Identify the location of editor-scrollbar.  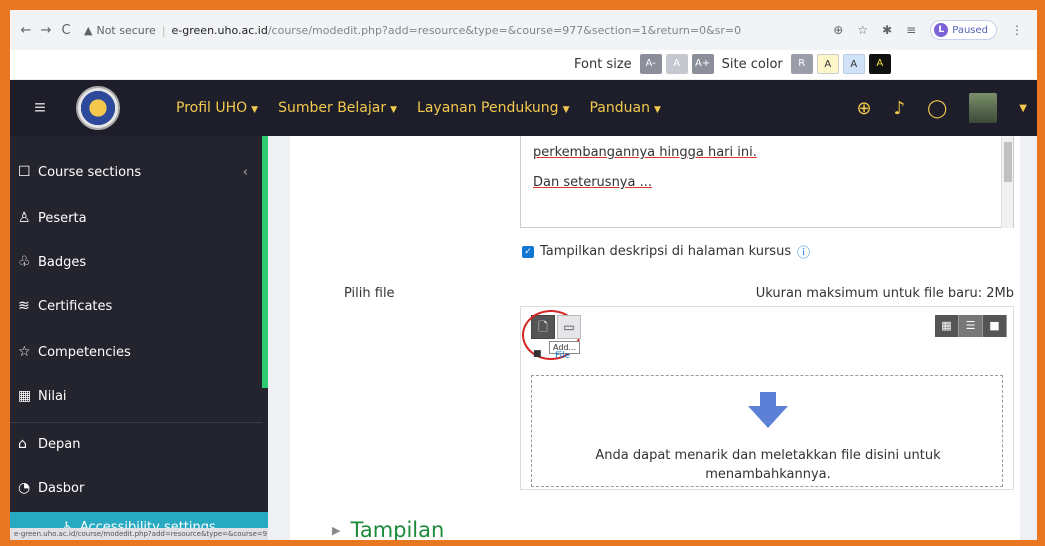
(1007, 182).